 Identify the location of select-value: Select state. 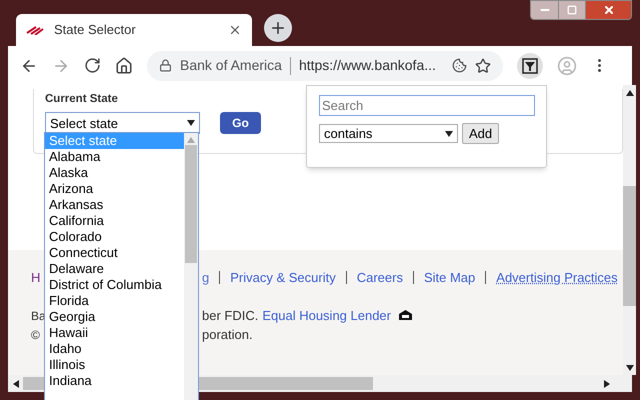
(84, 123).